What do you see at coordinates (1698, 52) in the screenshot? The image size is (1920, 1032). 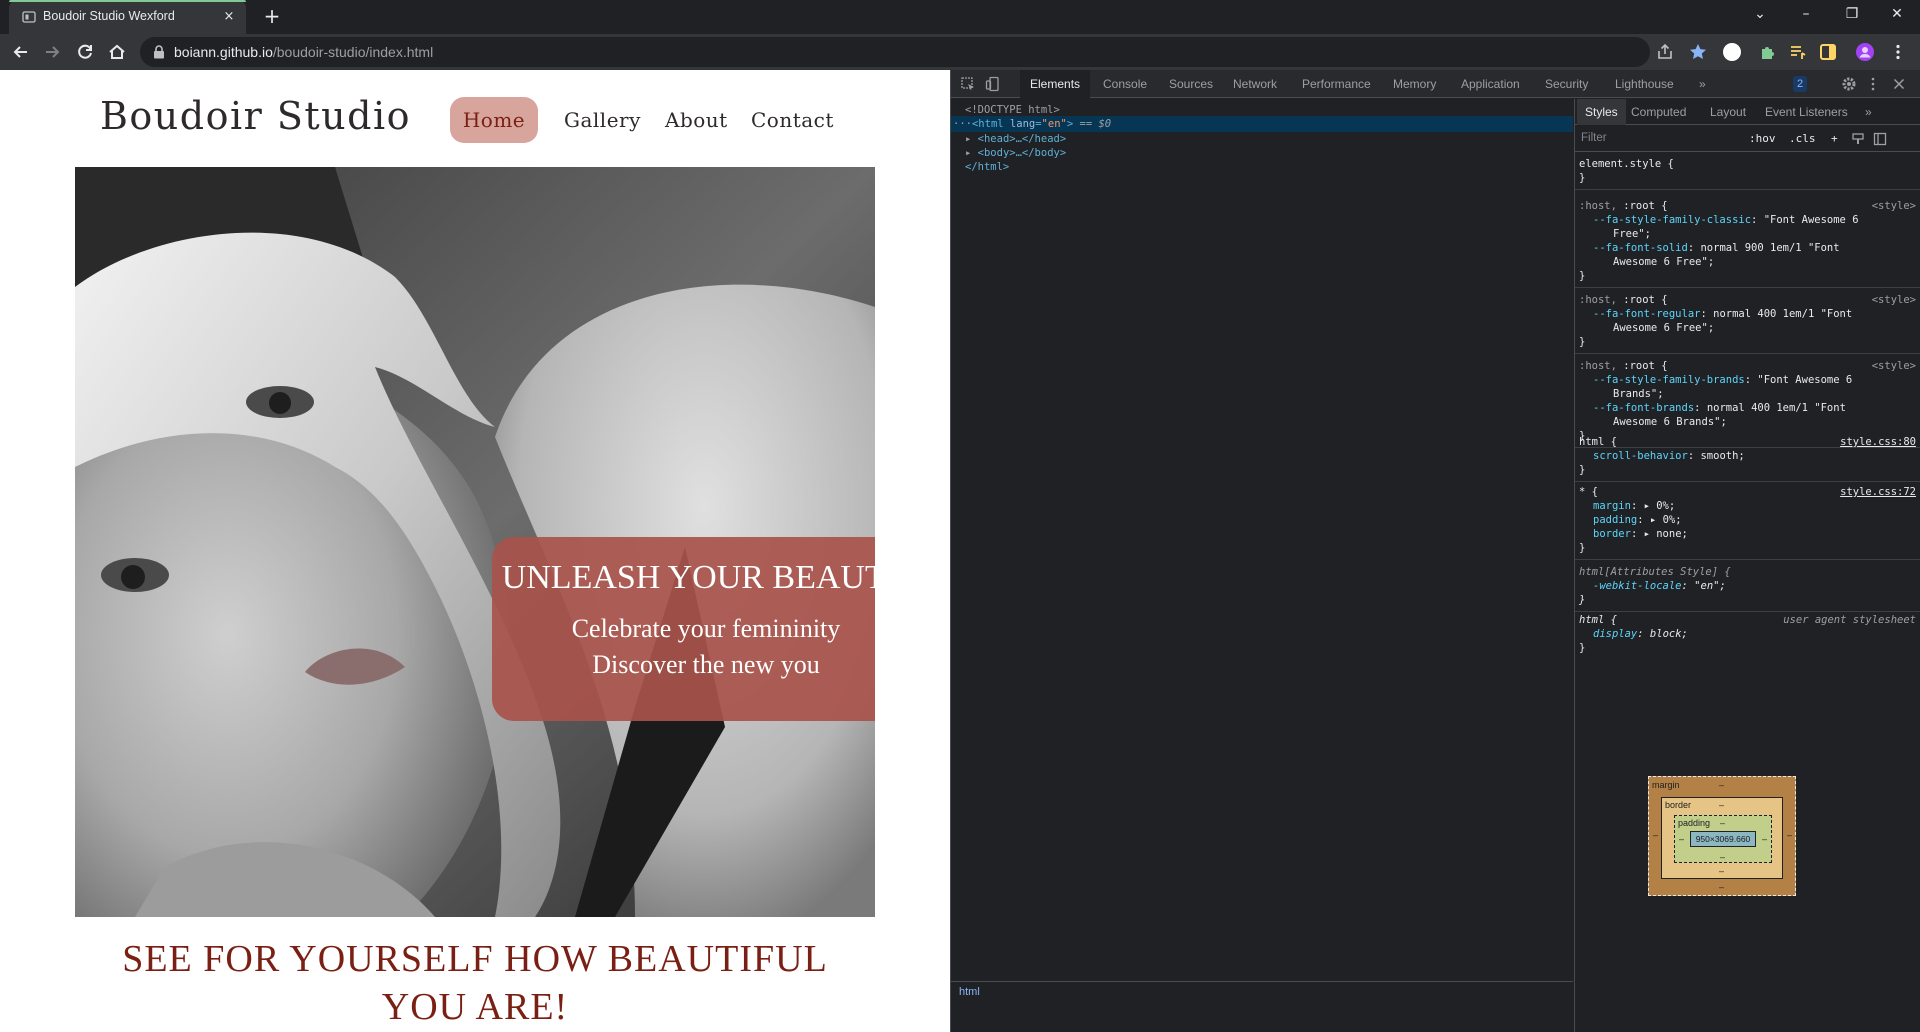 I see `bookmark-star-icon` at bounding box center [1698, 52].